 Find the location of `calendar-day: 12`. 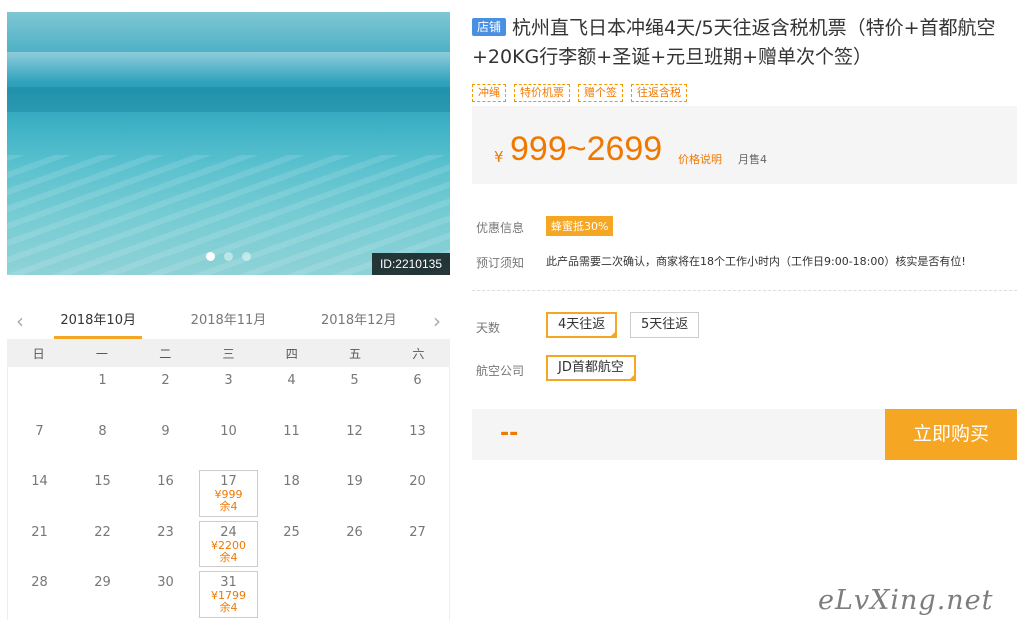

calendar-day: 12 is located at coordinates (354, 443).